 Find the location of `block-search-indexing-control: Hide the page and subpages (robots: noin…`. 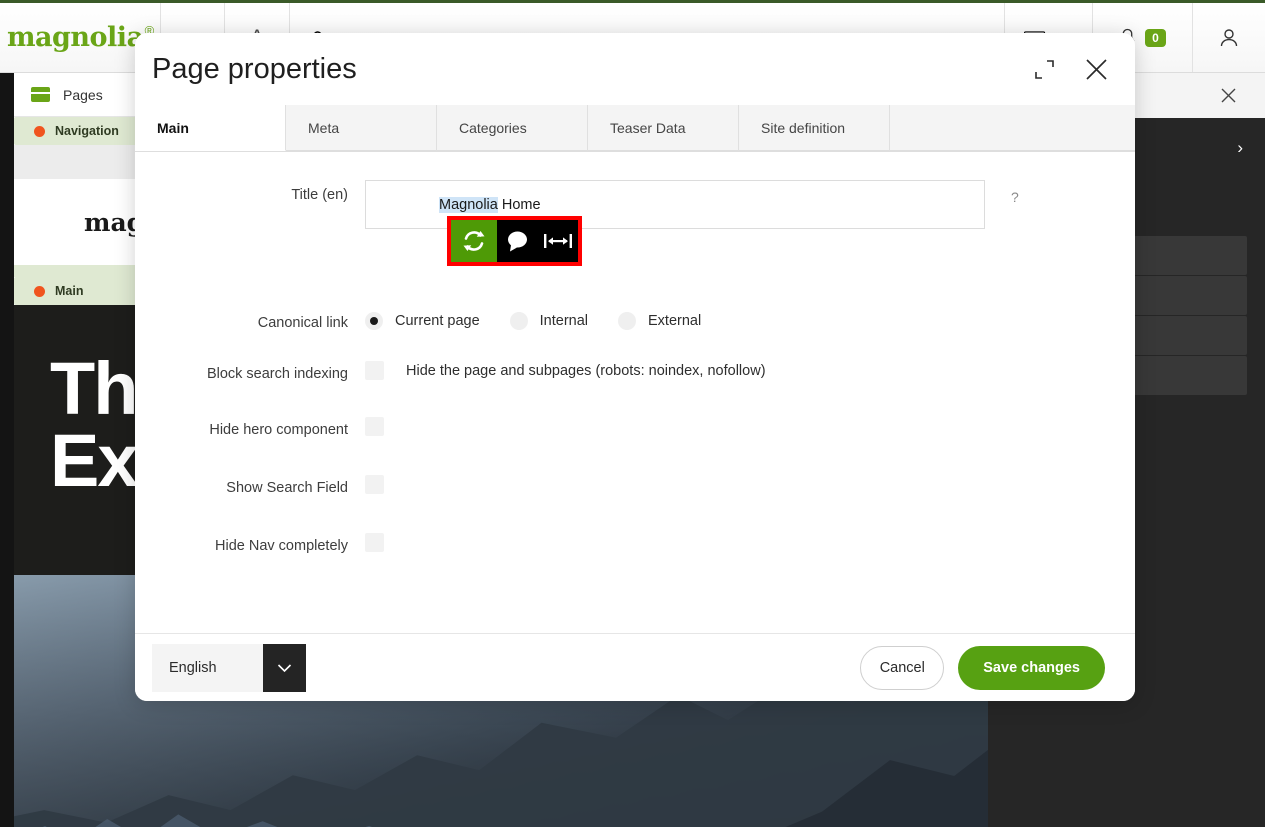

block-search-indexing-control: Hide the page and subpages (robots: noin… is located at coordinates (565, 369).